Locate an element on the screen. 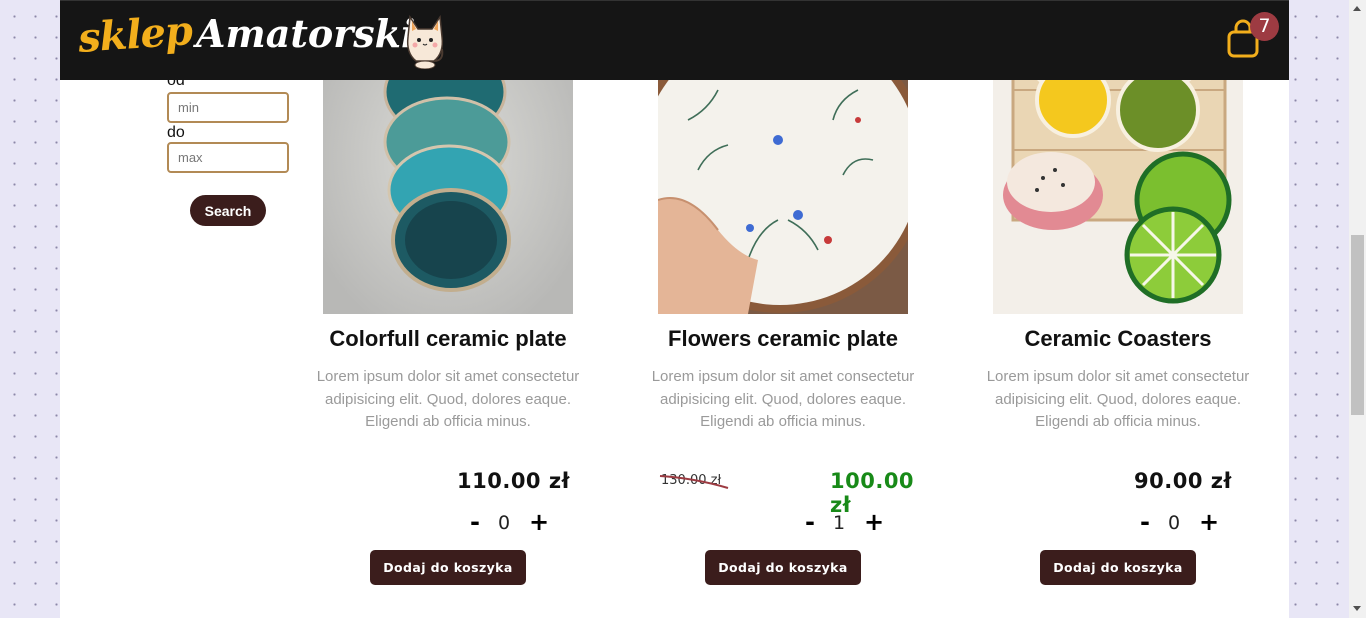 Image resolution: width=1366 pixels, height=618 pixels. price-max-input is located at coordinates (228, 157).